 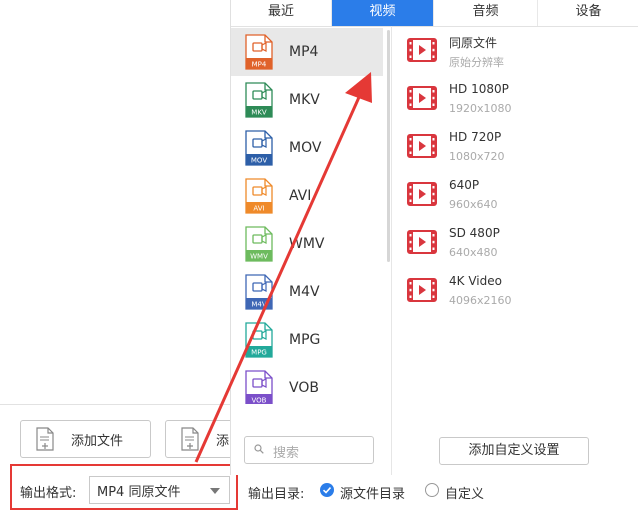 What do you see at coordinates (513, 57) in the screenshot?
I see `resolution-item: 同原文件 原始分辨率` at bounding box center [513, 57].